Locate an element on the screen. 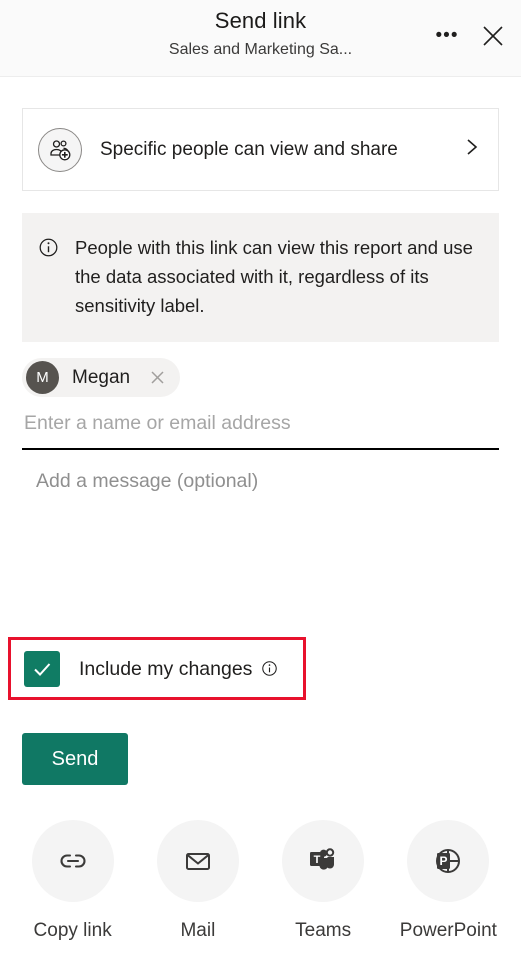  copy-link-label: Copy link is located at coordinates (72, 930).